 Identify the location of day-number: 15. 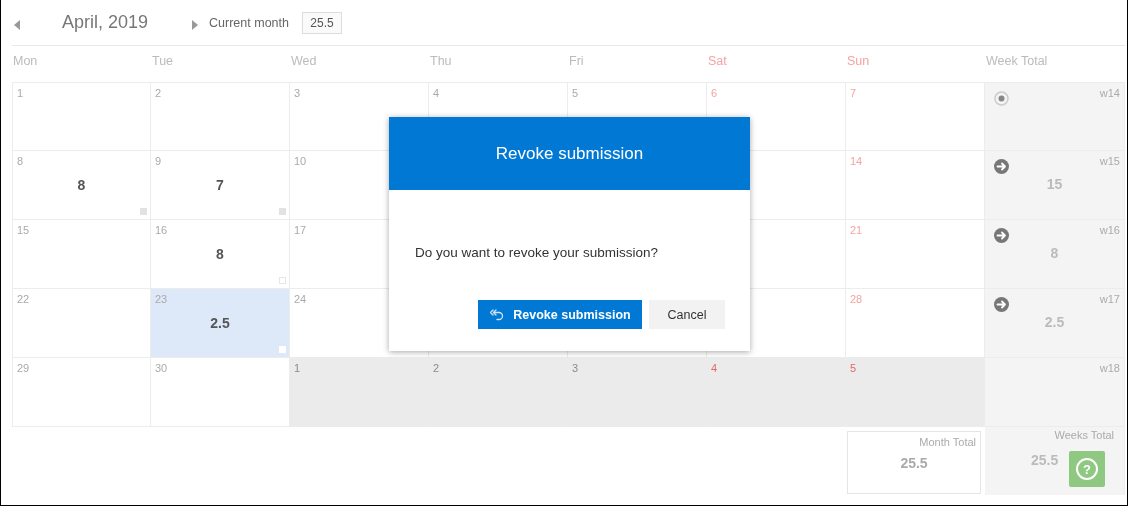
(23, 230).